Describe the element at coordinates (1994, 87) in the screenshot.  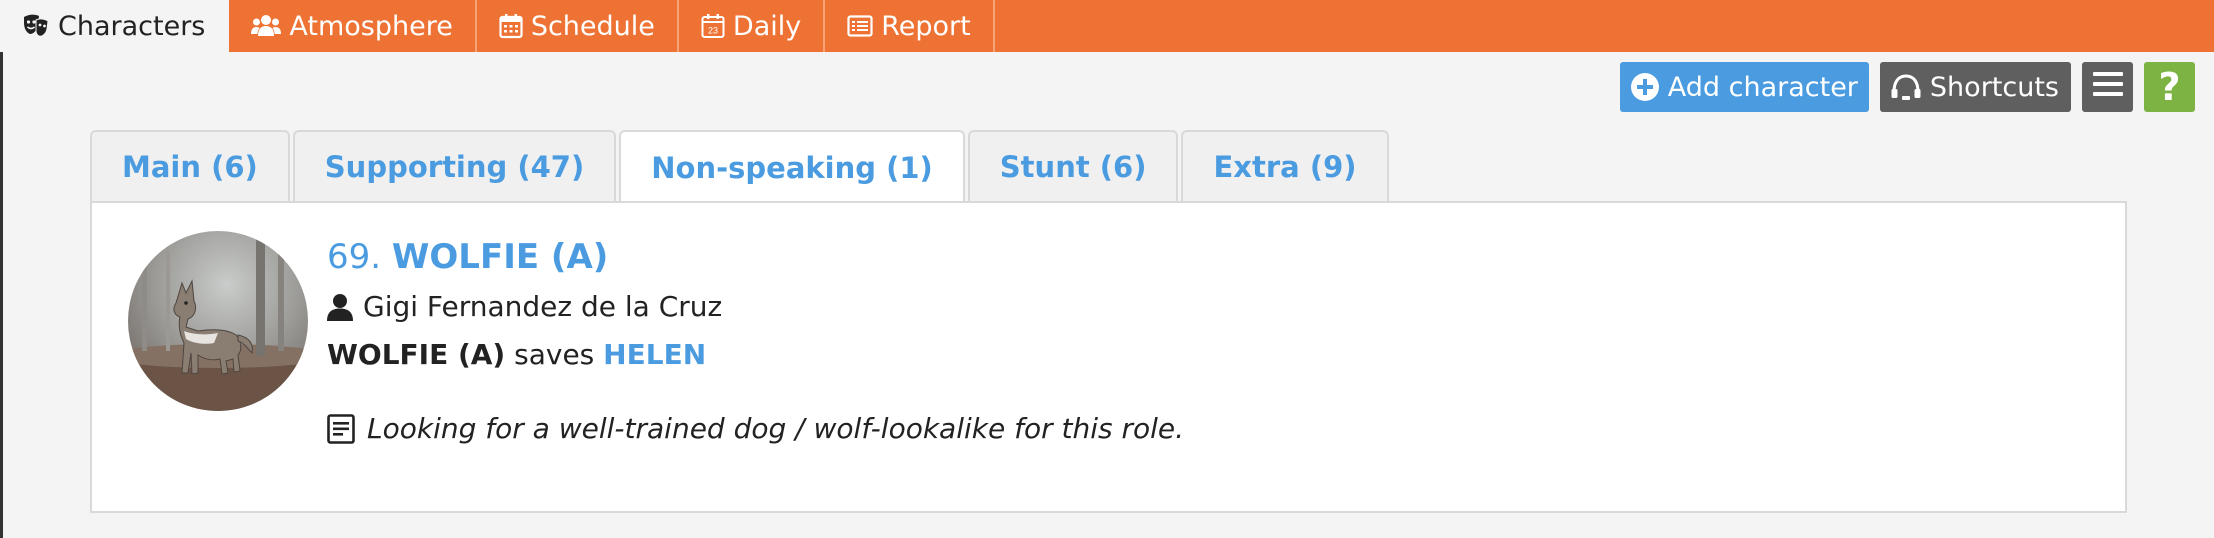
I see `shortcuts-label: Shortcuts` at that location.